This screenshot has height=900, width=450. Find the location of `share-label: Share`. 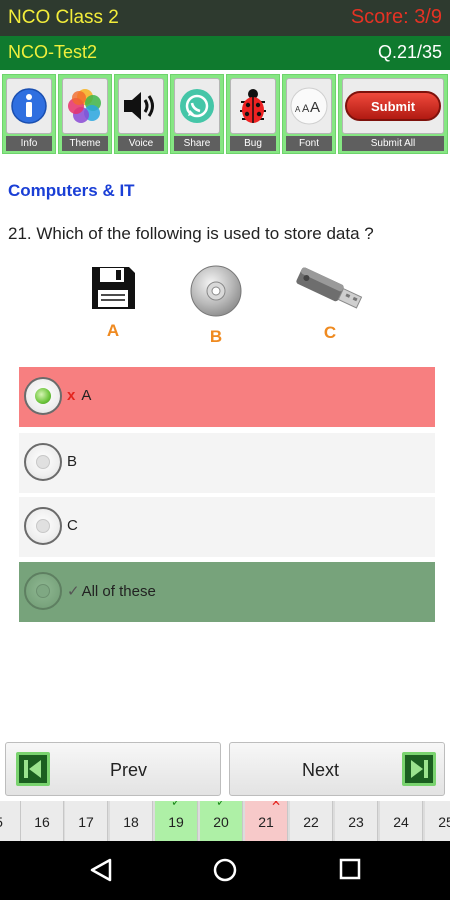

share-label: Share is located at coordinates (197, 143).